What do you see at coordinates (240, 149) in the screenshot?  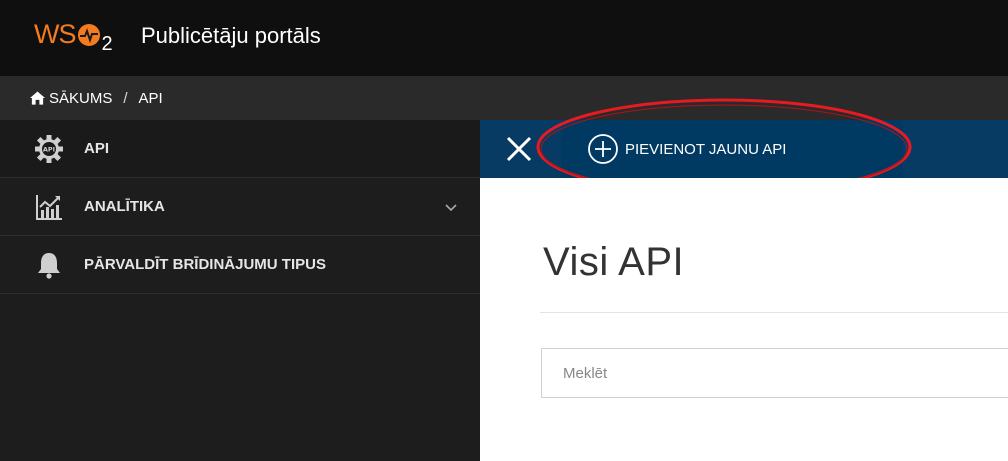 I see `sidebar-item-api: API API` at bounding box center [240, 149].